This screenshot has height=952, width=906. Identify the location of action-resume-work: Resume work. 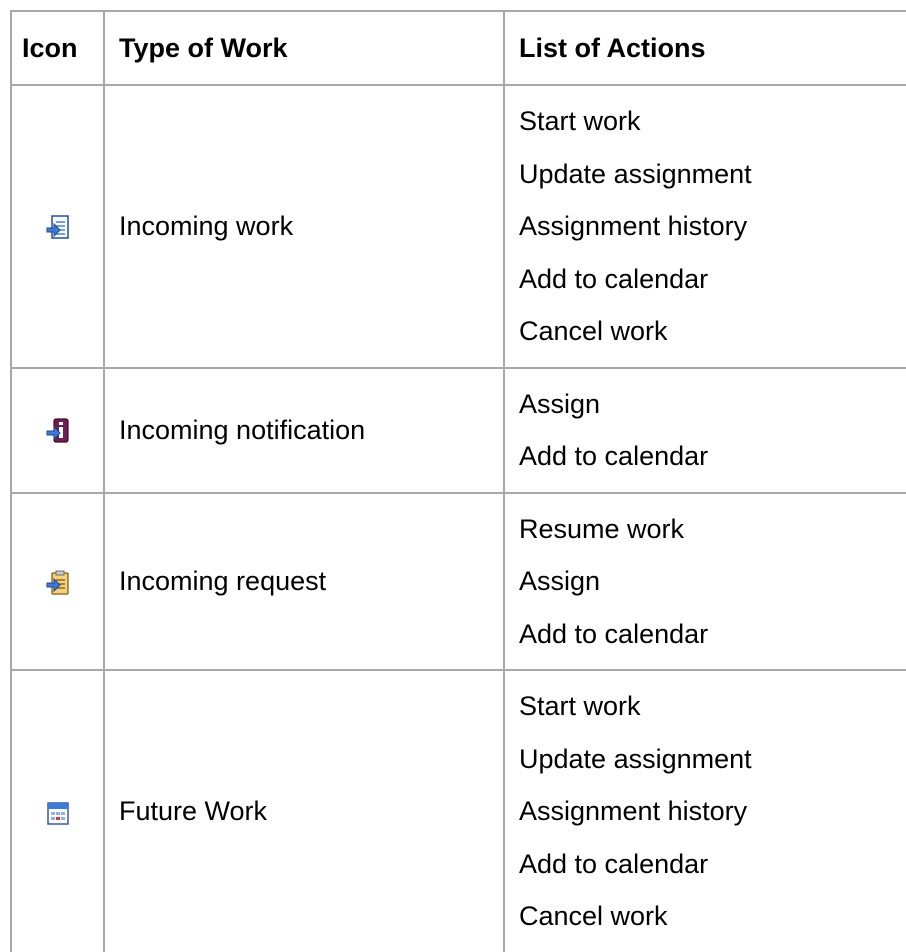
(602, 528).